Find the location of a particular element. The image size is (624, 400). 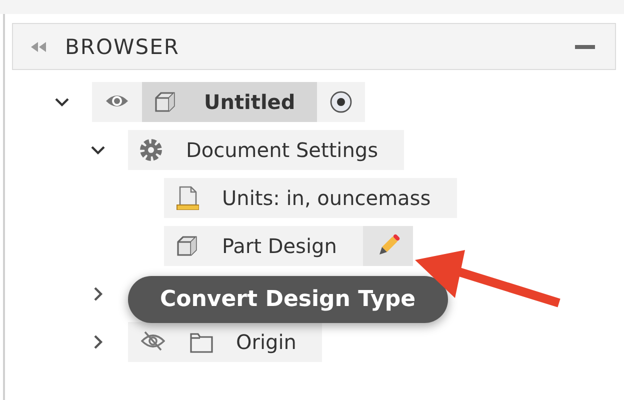

tooltip: Convert Design Type is located at coordinates (288, 299).